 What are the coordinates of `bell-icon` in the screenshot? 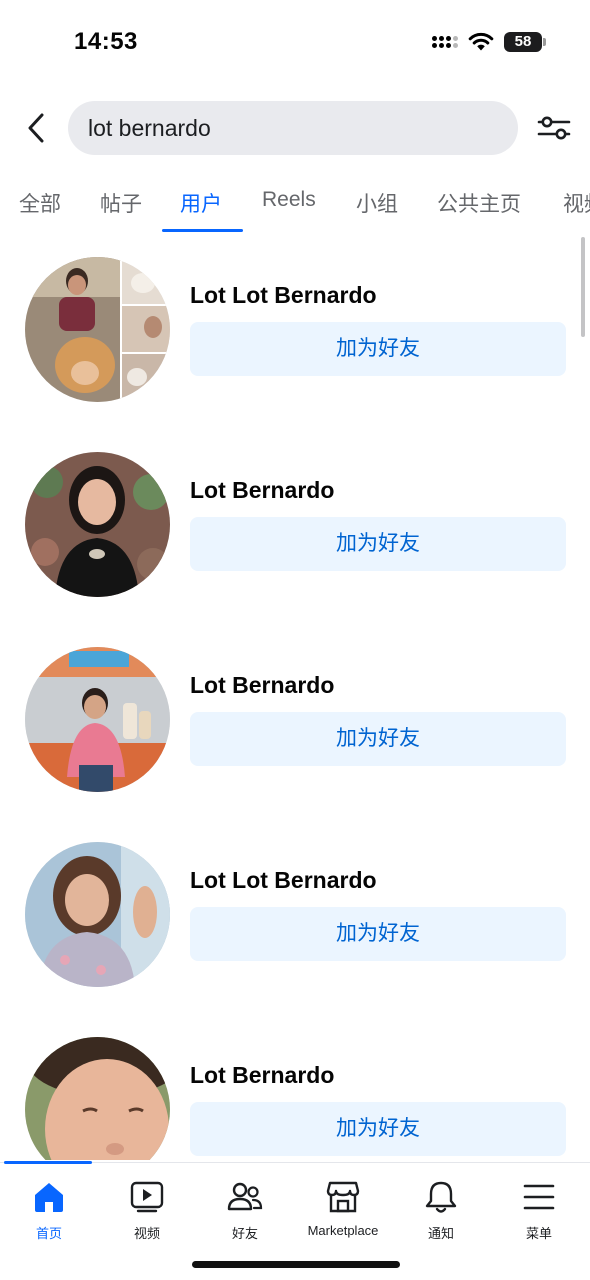 It's located at (441, 1197).